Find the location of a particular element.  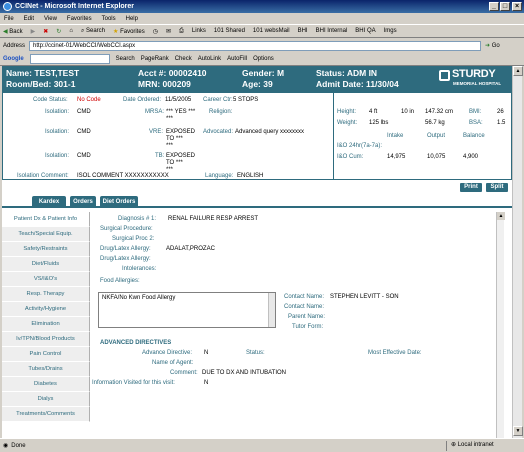

menu-tools: Tools is located at coordinates (109, 19).